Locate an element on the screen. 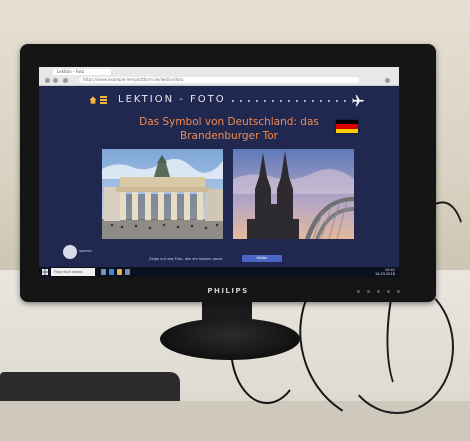  header-title: LEKTION - FOTO is located at coordinates (172, 99).